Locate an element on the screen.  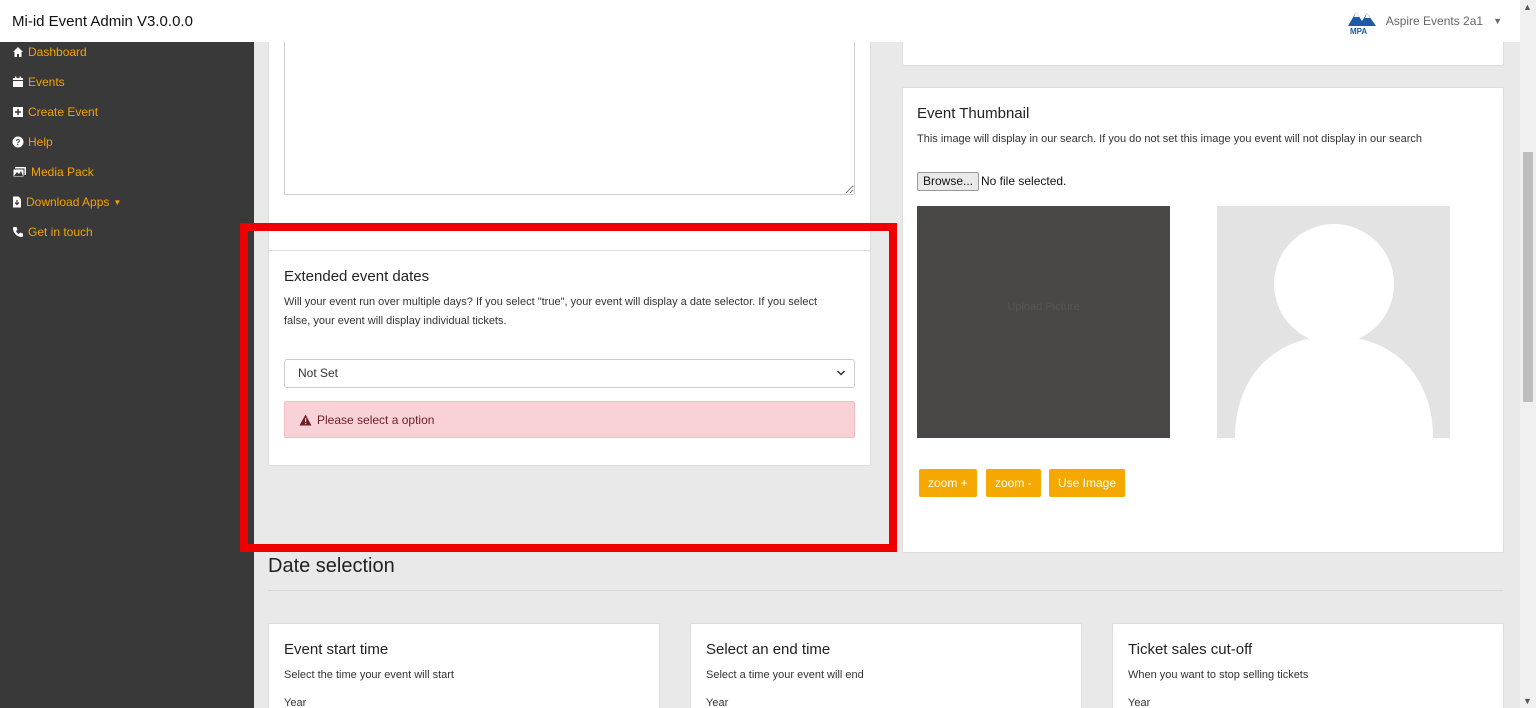
sidebar-item-help: ? Help is located at coordinates (32, 142).